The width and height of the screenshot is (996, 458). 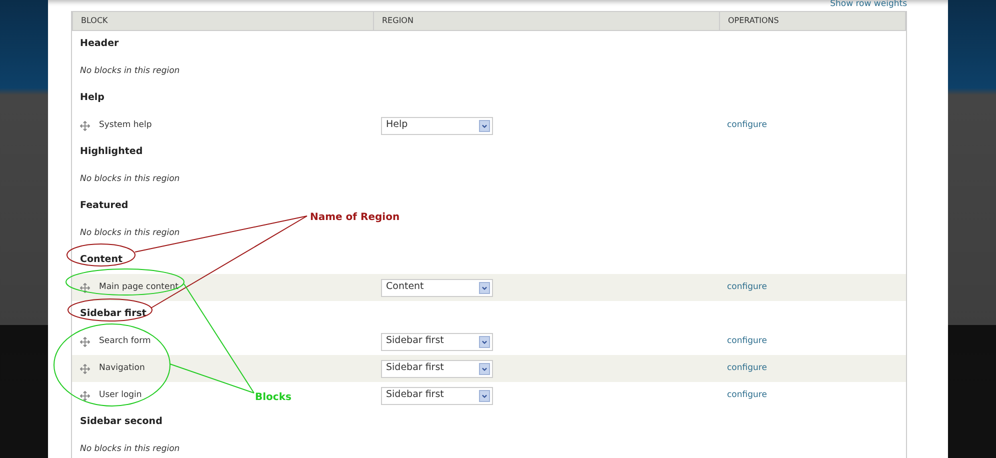 What do you see at coordinates (355, 217) in the screenshot?
I see `annotation-label: Name of Region` at bounding box center [355, 217].